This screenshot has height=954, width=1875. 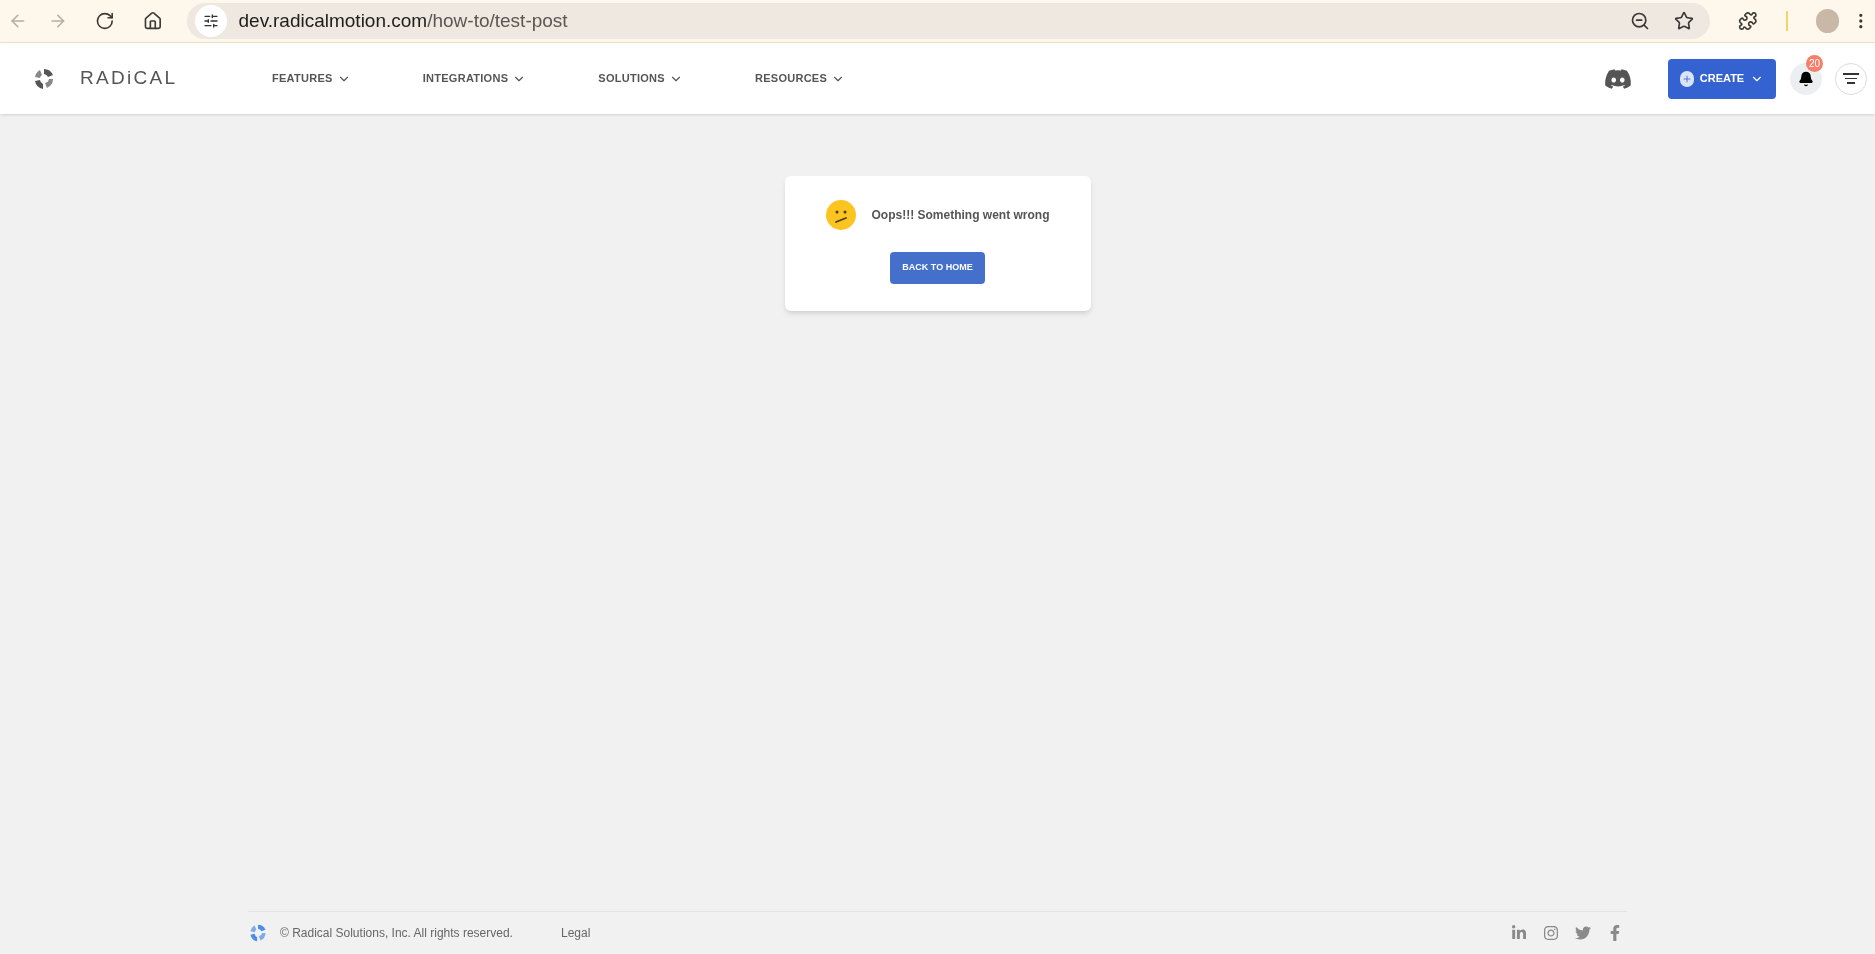 I want to click on star-icon, so click(x=1684, y=21).